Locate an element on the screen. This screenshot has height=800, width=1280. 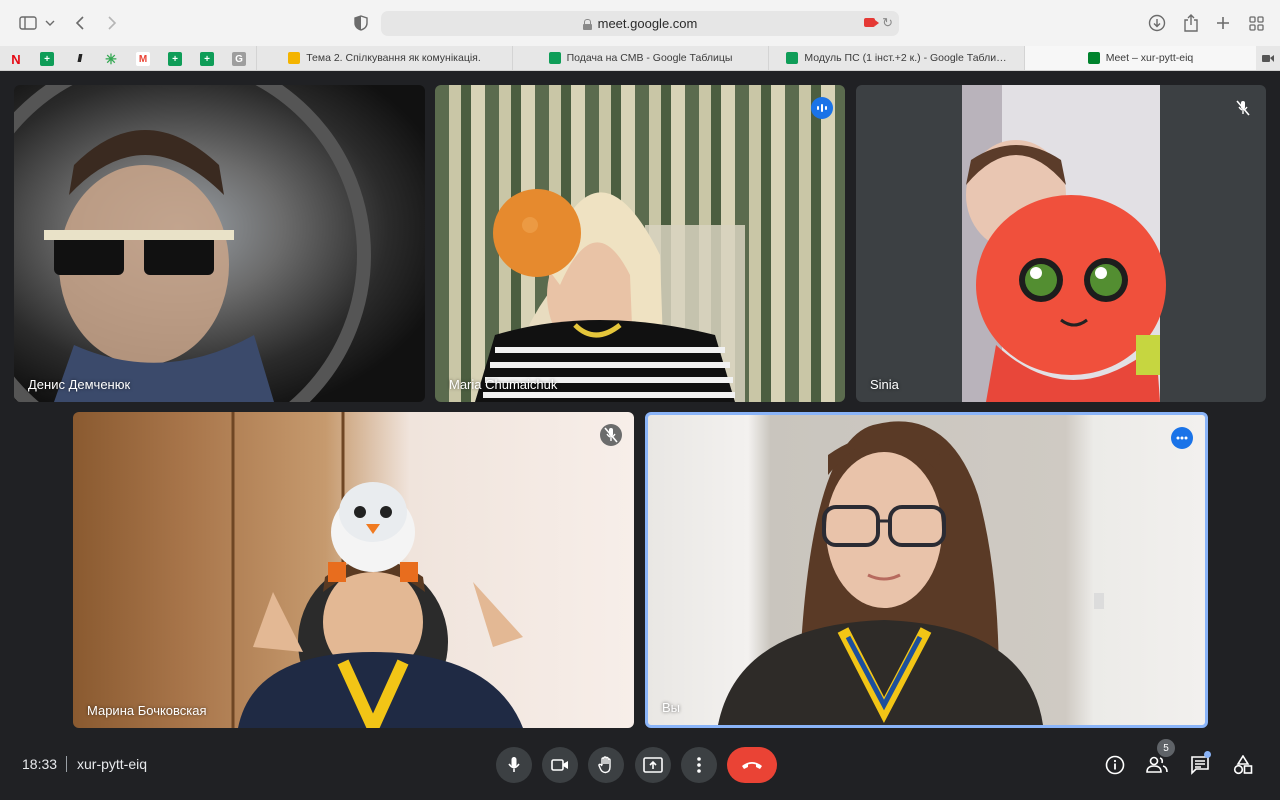
camera-button is located at coordinates (560, 765).